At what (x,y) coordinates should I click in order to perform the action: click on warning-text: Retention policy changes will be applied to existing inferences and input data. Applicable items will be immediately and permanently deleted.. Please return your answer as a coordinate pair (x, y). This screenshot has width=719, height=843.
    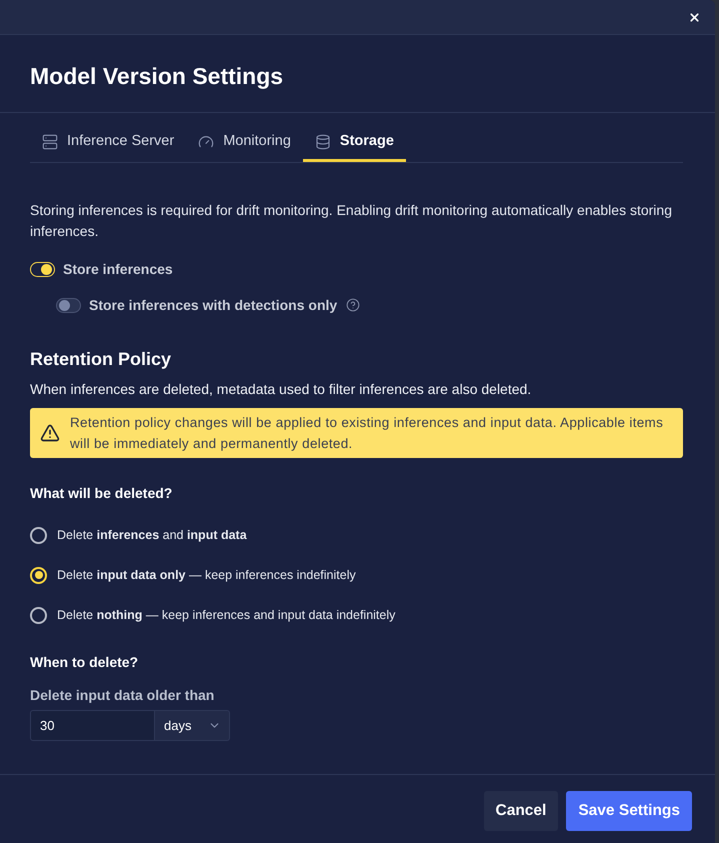
    Looking at the image, I should click on (367, 433).